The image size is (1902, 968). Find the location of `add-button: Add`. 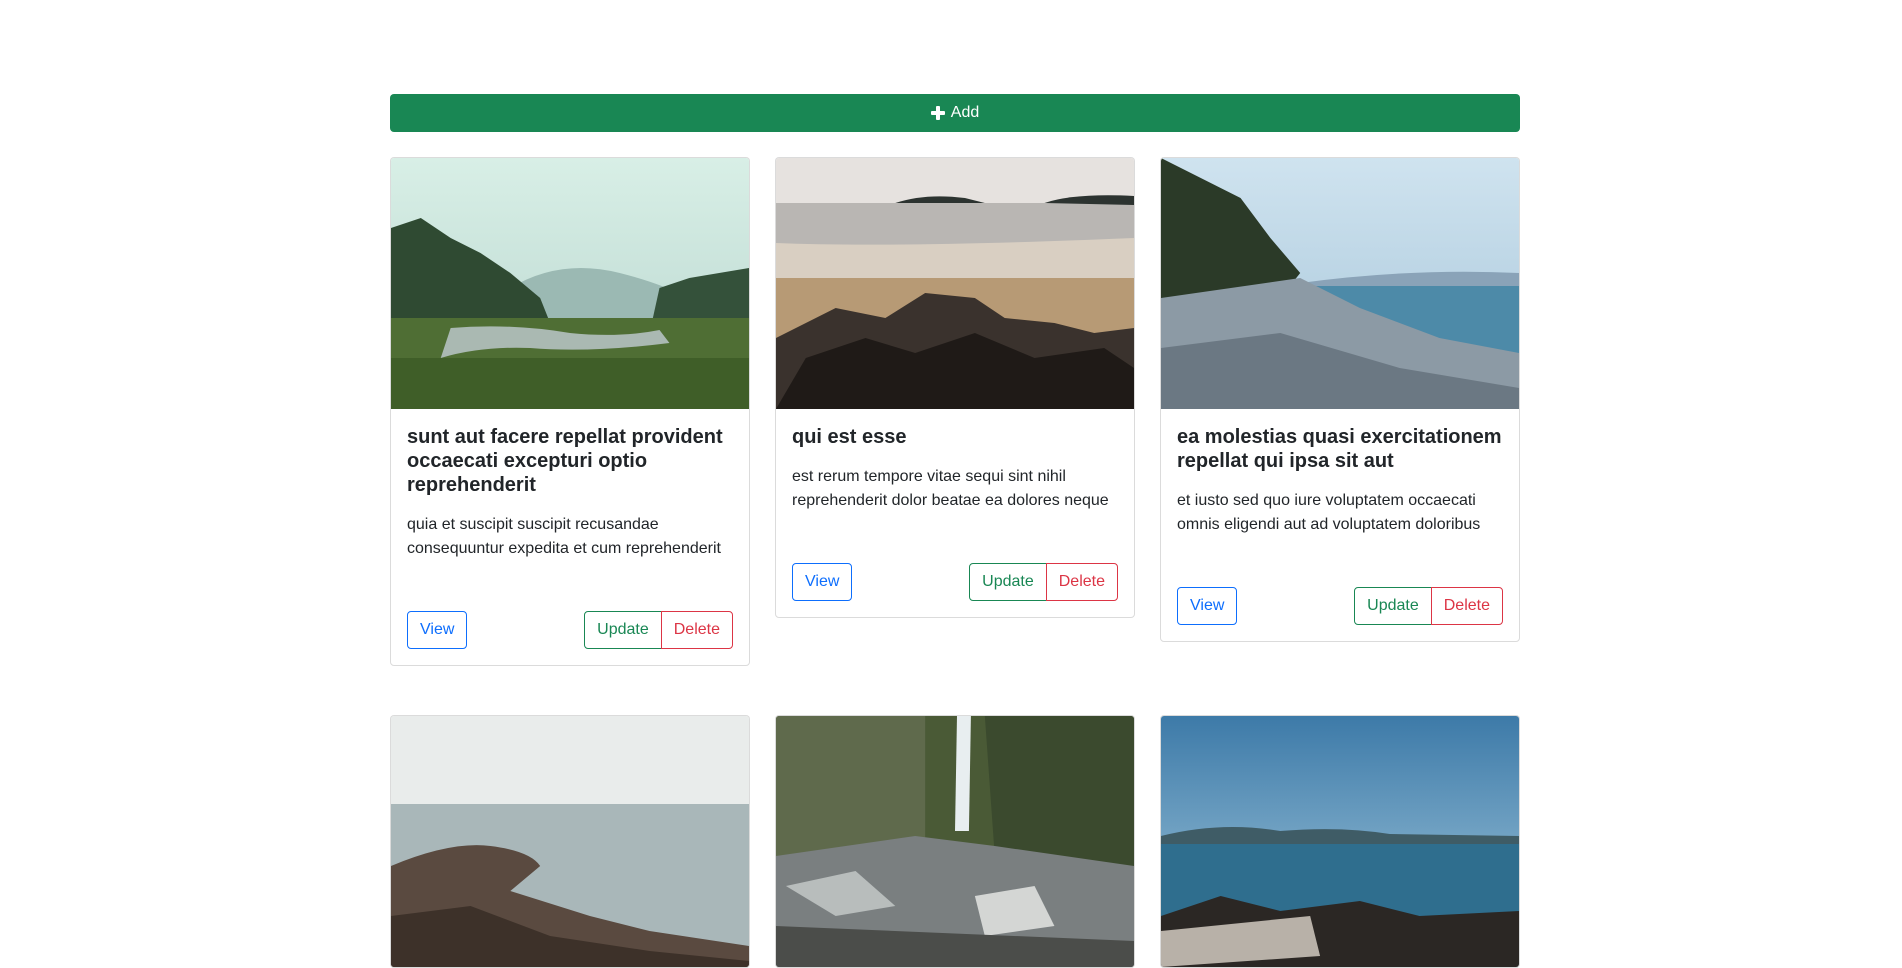

add-button: Add is located at coordinates (955, 113).